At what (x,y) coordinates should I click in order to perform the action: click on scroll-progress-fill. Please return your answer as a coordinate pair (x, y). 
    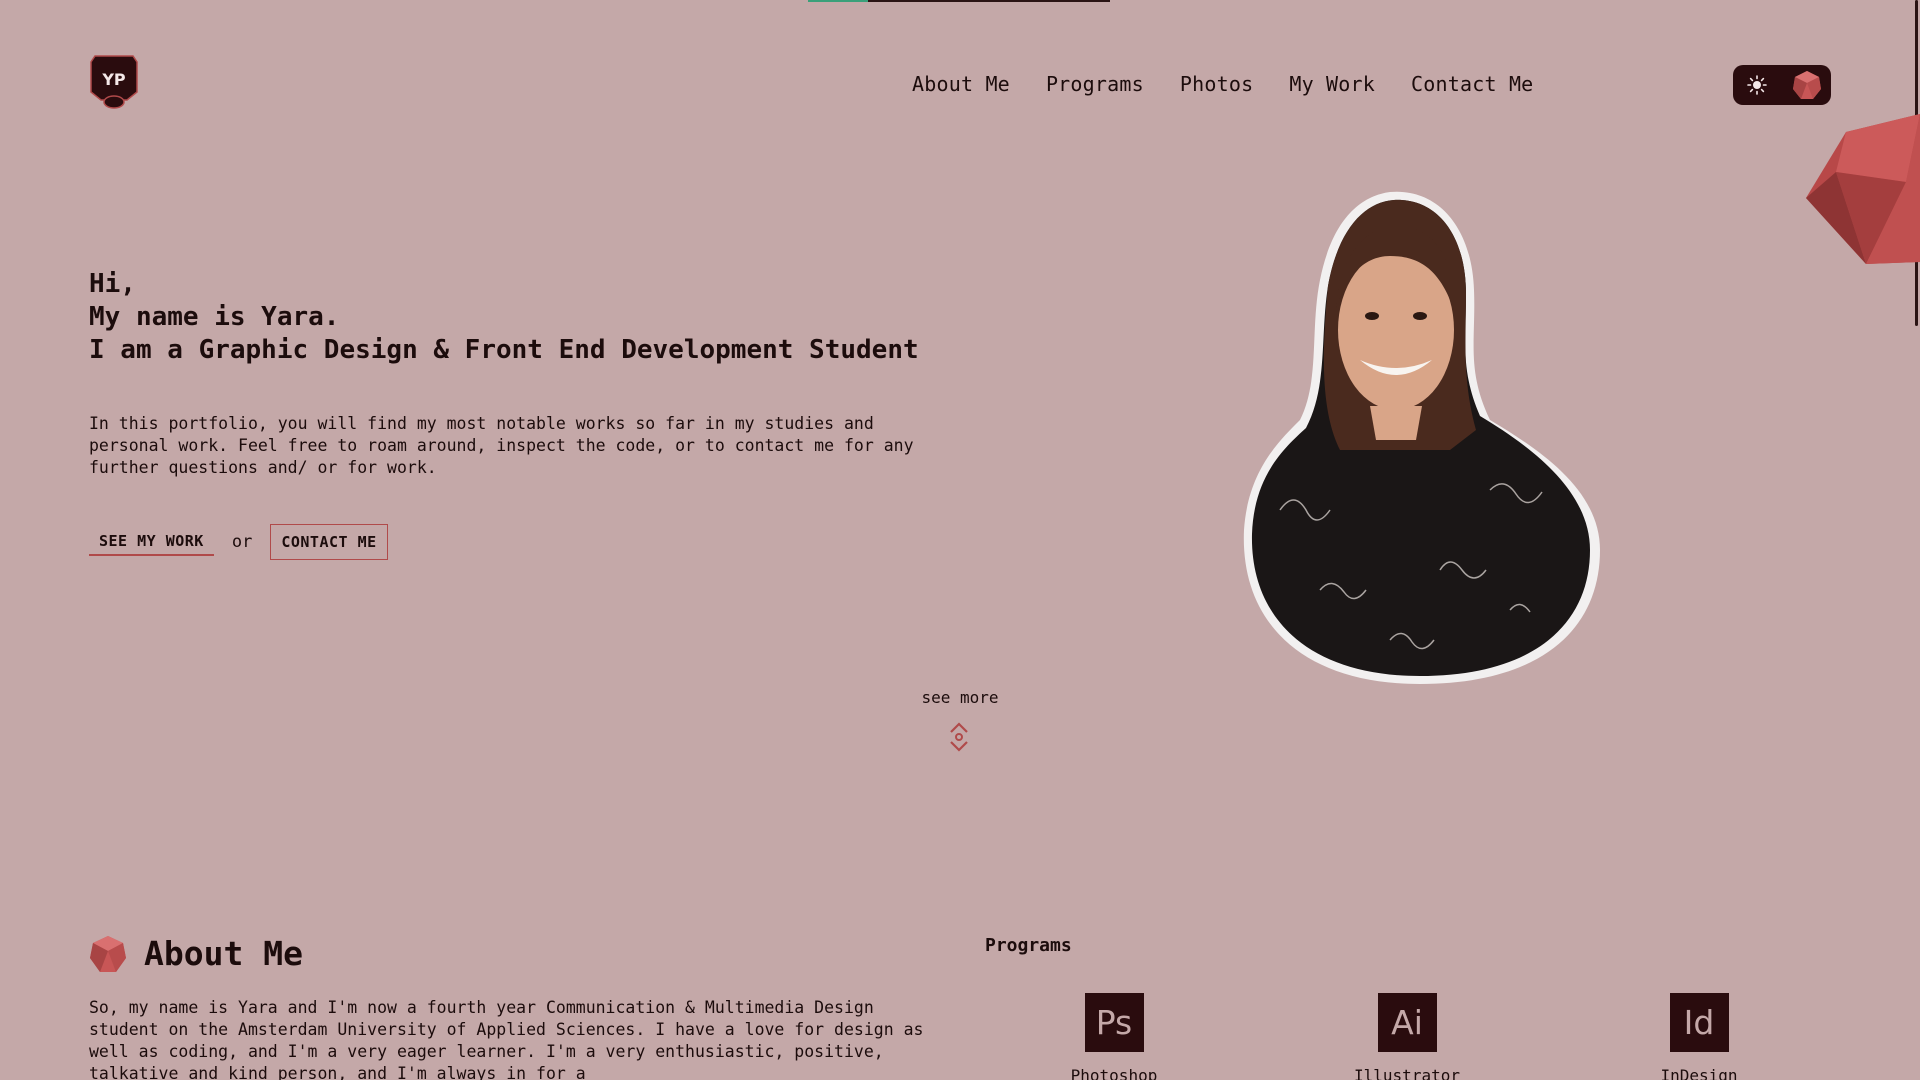
    Looking at the image, I should click on (838, 1).